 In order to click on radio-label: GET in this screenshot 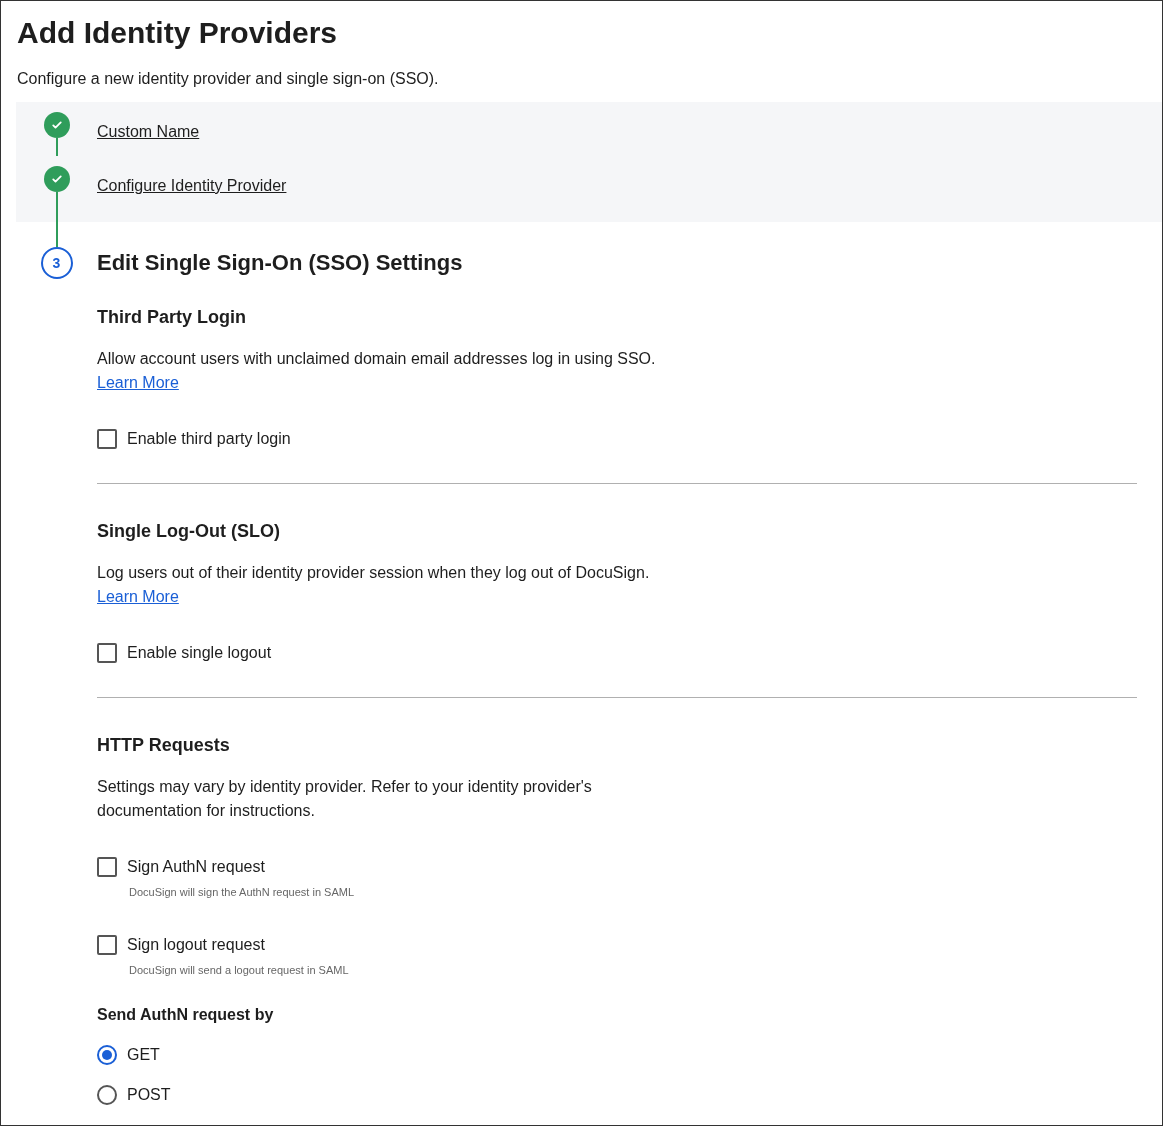, I will do `click(143, 1055)`.